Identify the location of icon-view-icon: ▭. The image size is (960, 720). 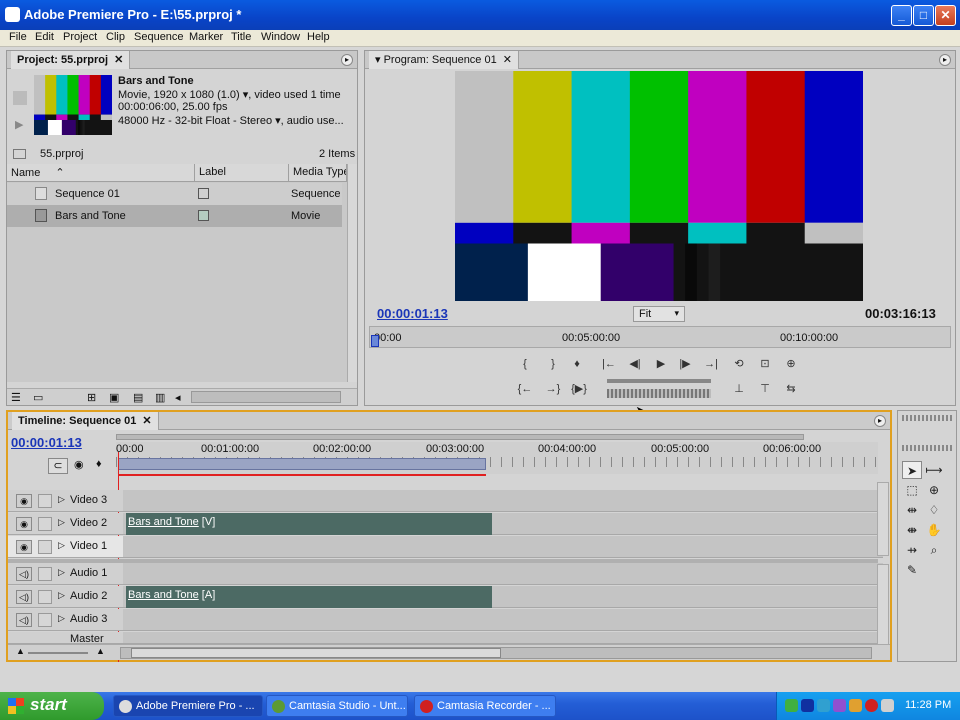
(38, 397).